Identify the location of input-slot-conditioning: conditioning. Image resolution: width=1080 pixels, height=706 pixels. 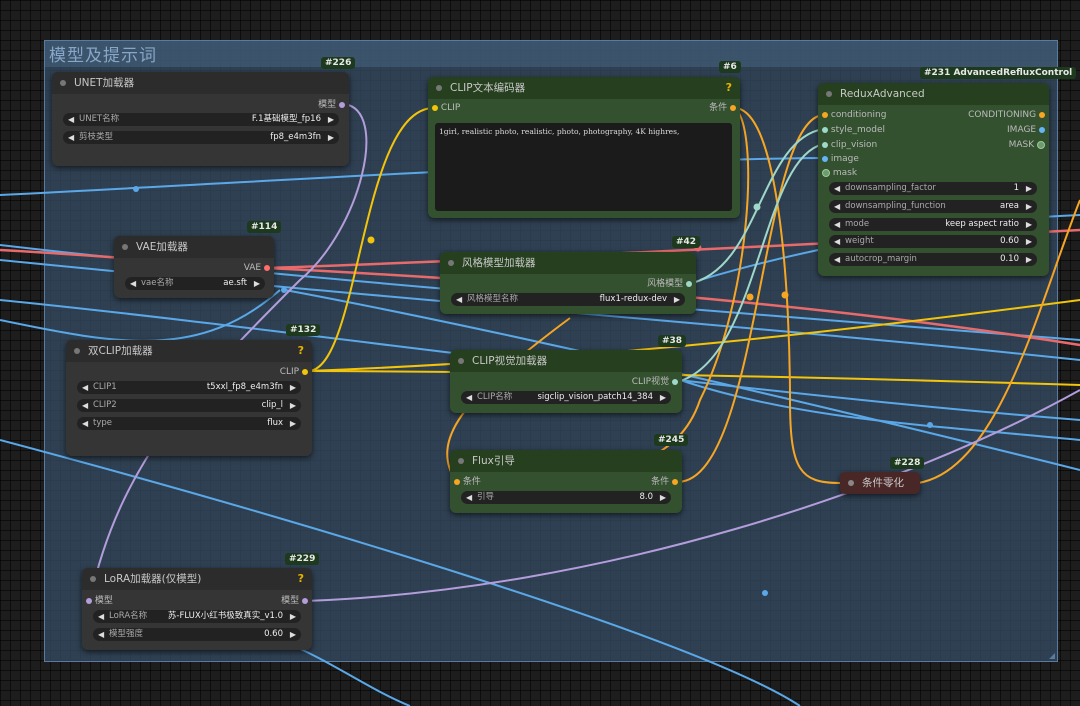
(854, 115).